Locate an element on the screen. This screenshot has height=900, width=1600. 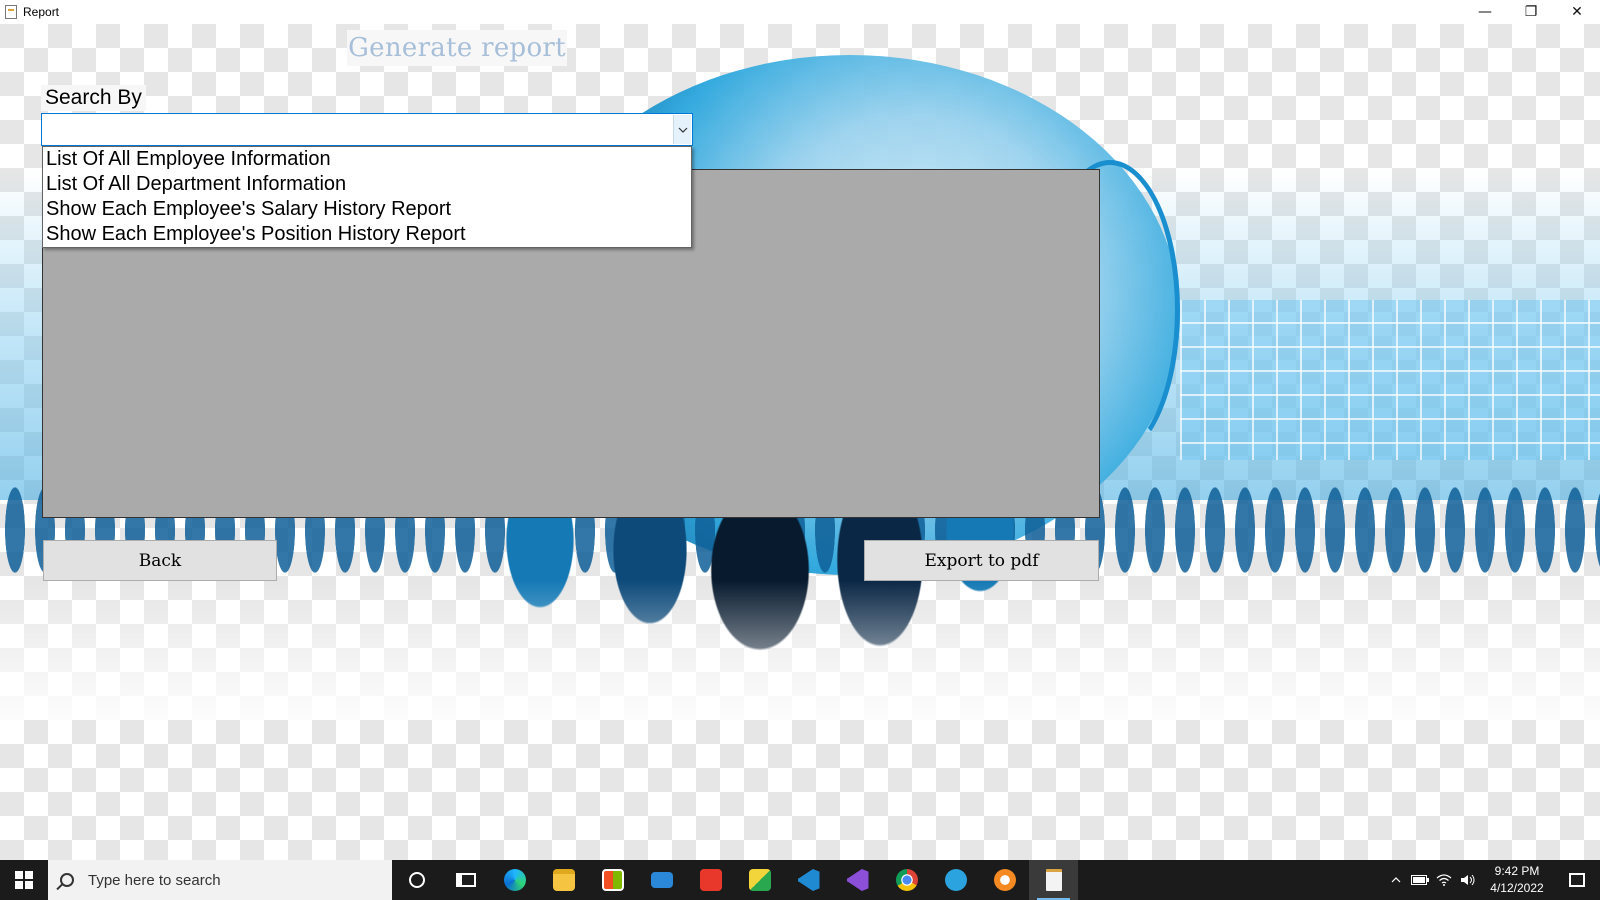
back-button: Back is located at coordinates (160, 560).